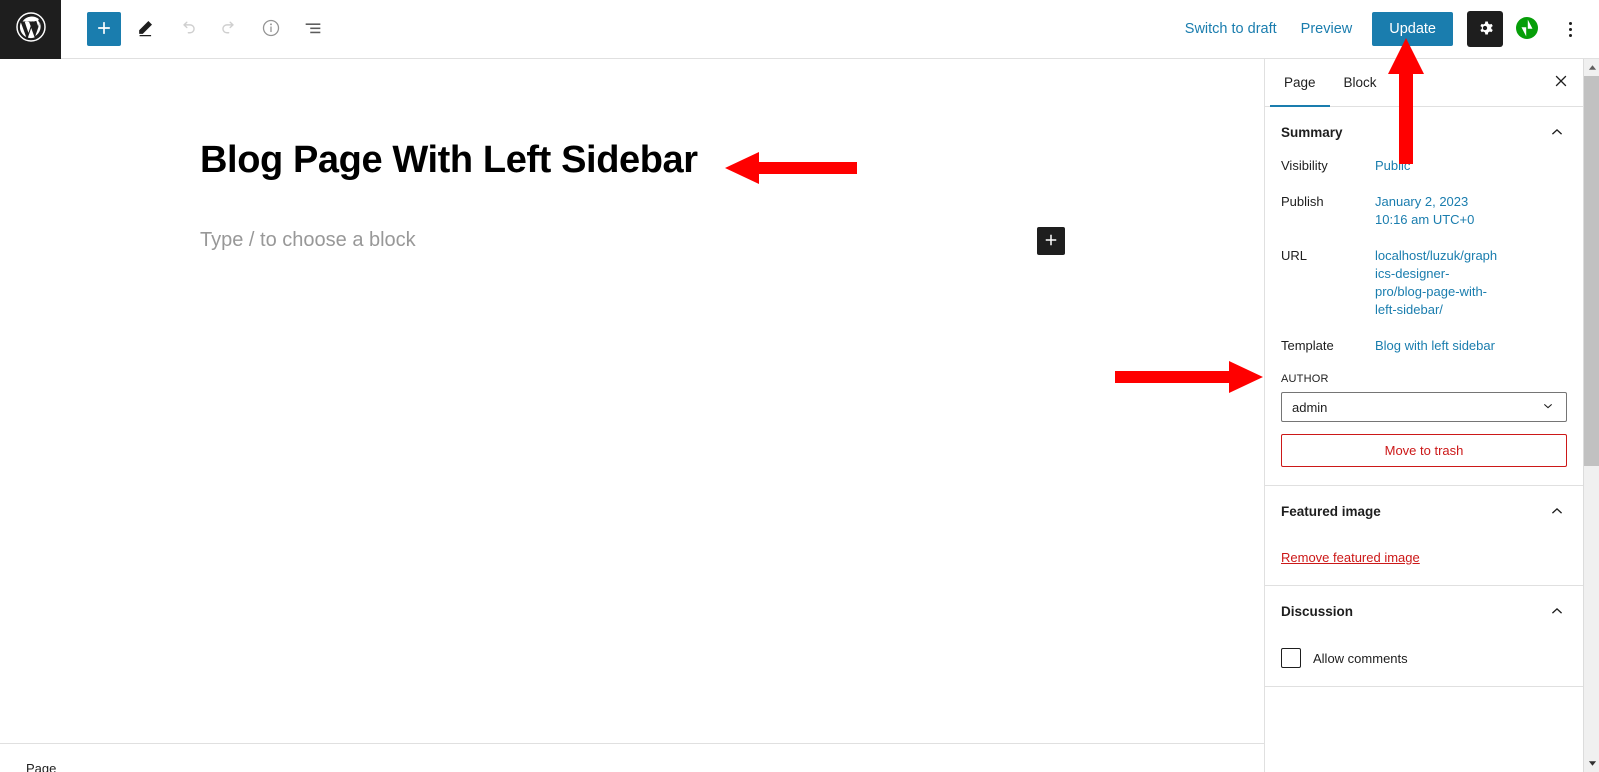  I want to click on list-view-button, so click(313, 29).